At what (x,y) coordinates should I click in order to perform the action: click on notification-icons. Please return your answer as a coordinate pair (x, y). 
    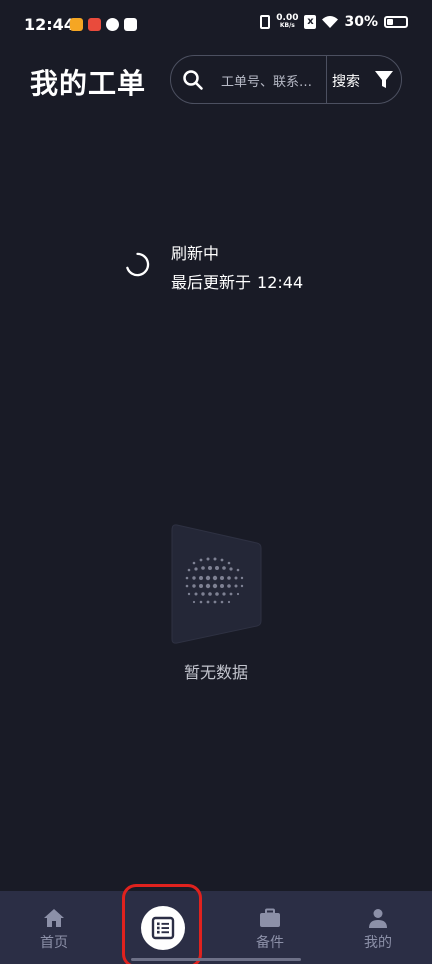
    Looking at the image, I should click on (103, 24).